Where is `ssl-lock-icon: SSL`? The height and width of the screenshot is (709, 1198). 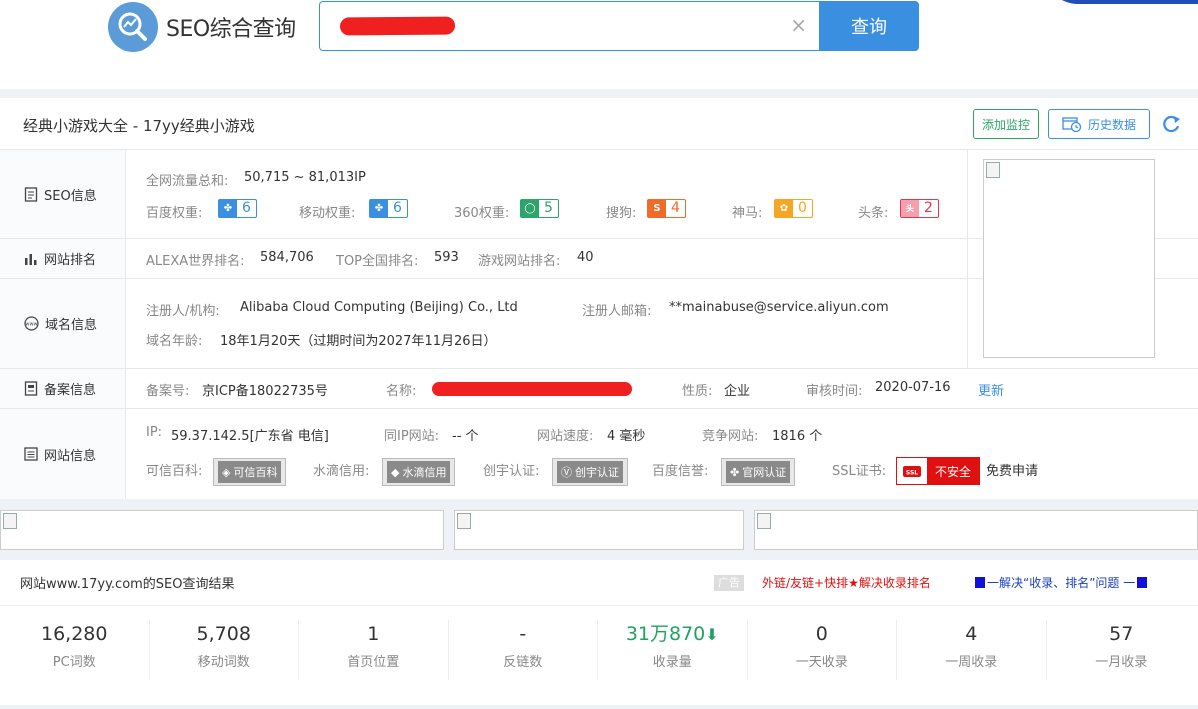 ssl-lock-icon: SSL is located at coordinates (912, 471).